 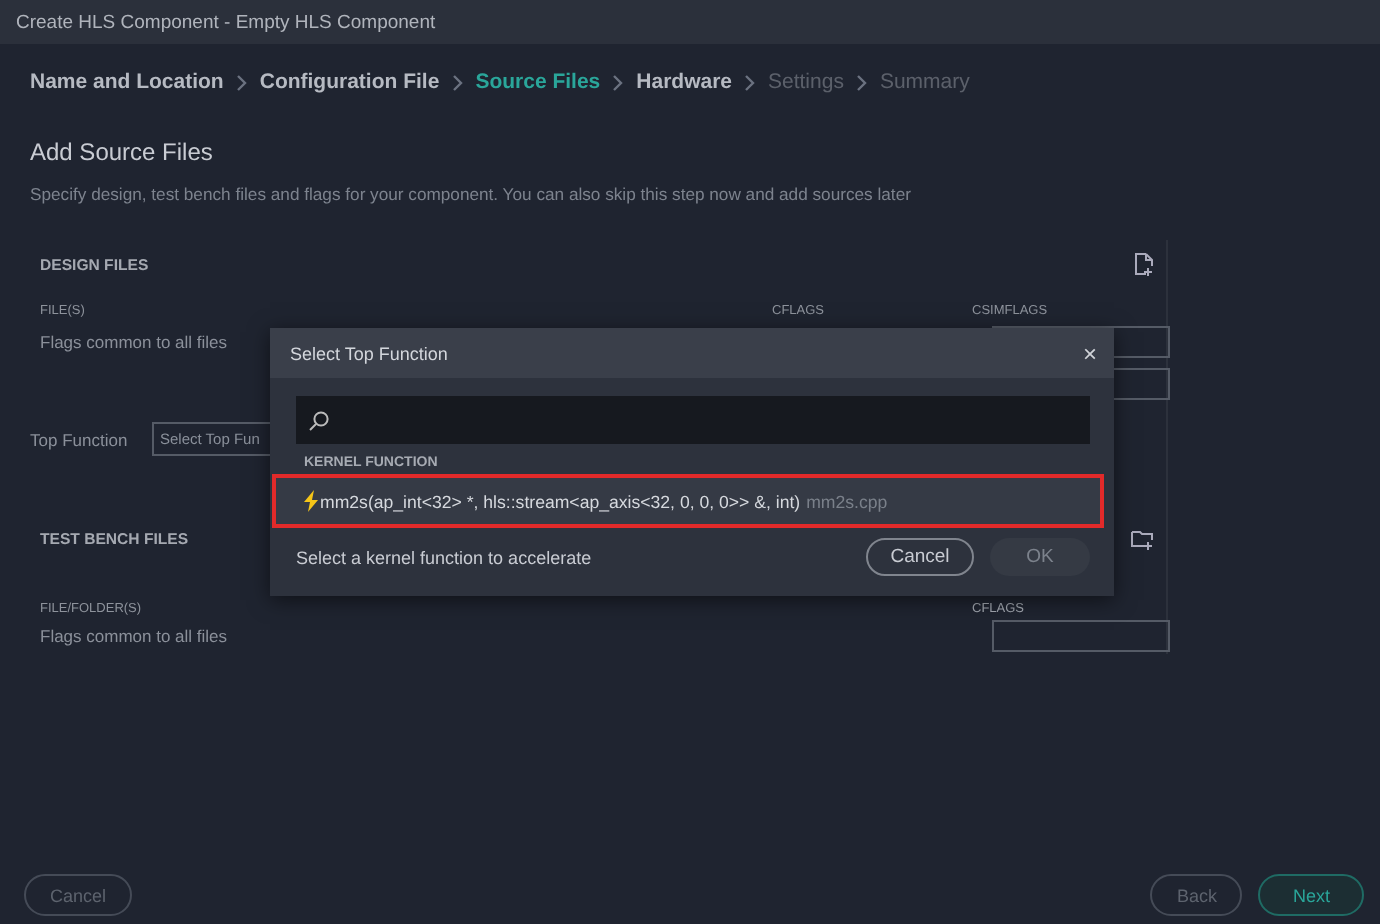 What do you see at coordinates (444, 557) in the screenshot?
I see `dialog-hint: Select a kernel function to accelerate` at bounding box center [444, 557].